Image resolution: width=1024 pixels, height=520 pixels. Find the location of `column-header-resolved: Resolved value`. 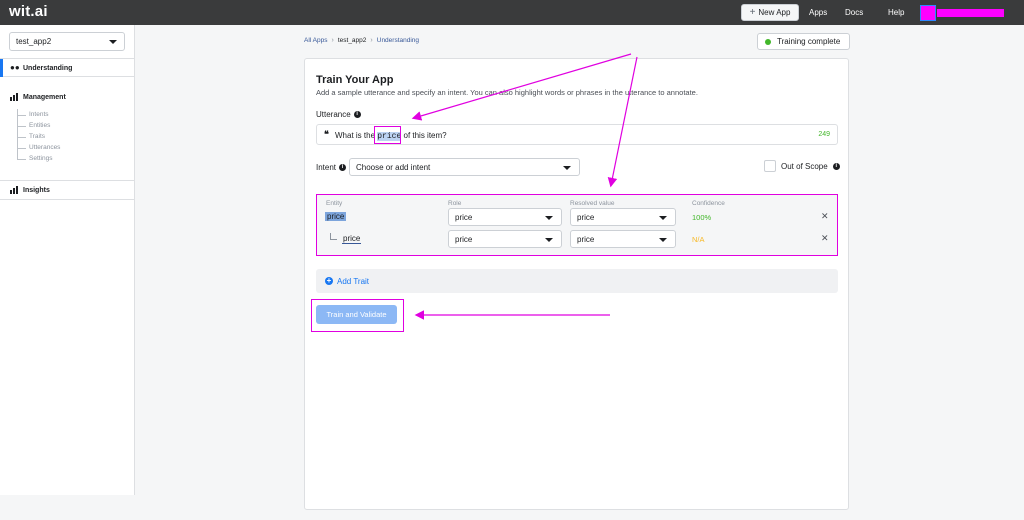

column-header-resolved: Resolved value is located at coordinates (592, 203).